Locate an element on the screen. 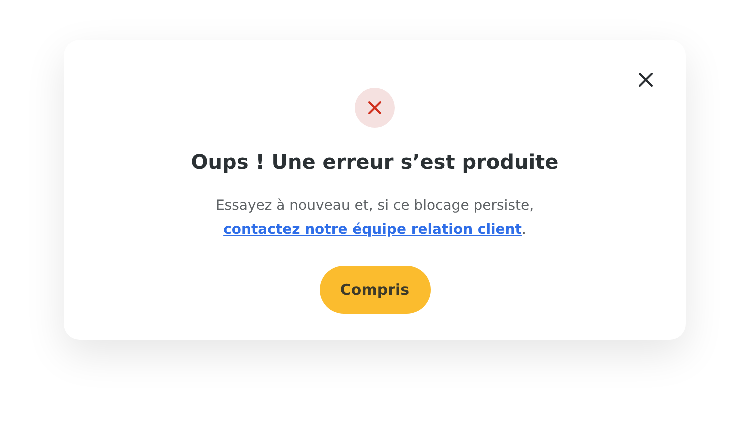 The image size is (750, 428). contact-link: contactez notre équipe relation client is located at coordinates (373, 230).